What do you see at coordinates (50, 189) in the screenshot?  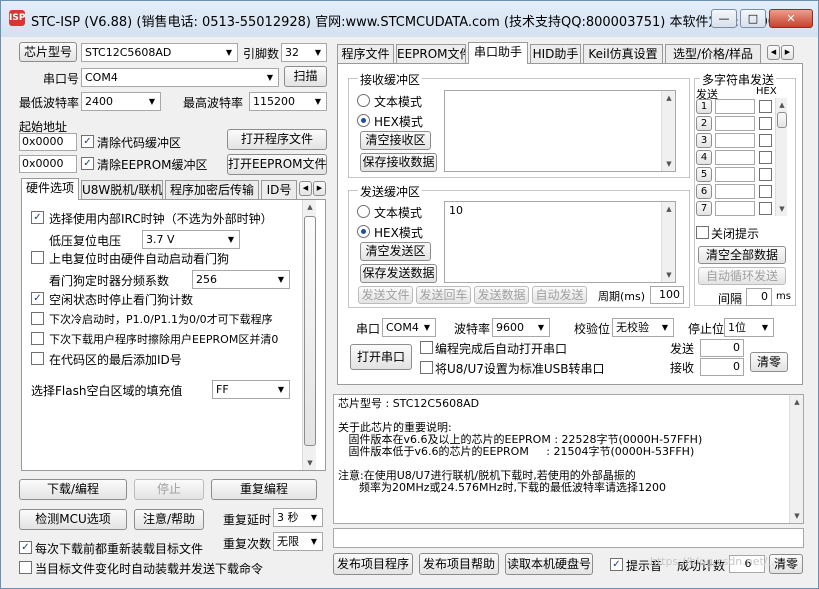 I see `tab-hardware-options: 硬件选项` at bounding box center [50, 189].